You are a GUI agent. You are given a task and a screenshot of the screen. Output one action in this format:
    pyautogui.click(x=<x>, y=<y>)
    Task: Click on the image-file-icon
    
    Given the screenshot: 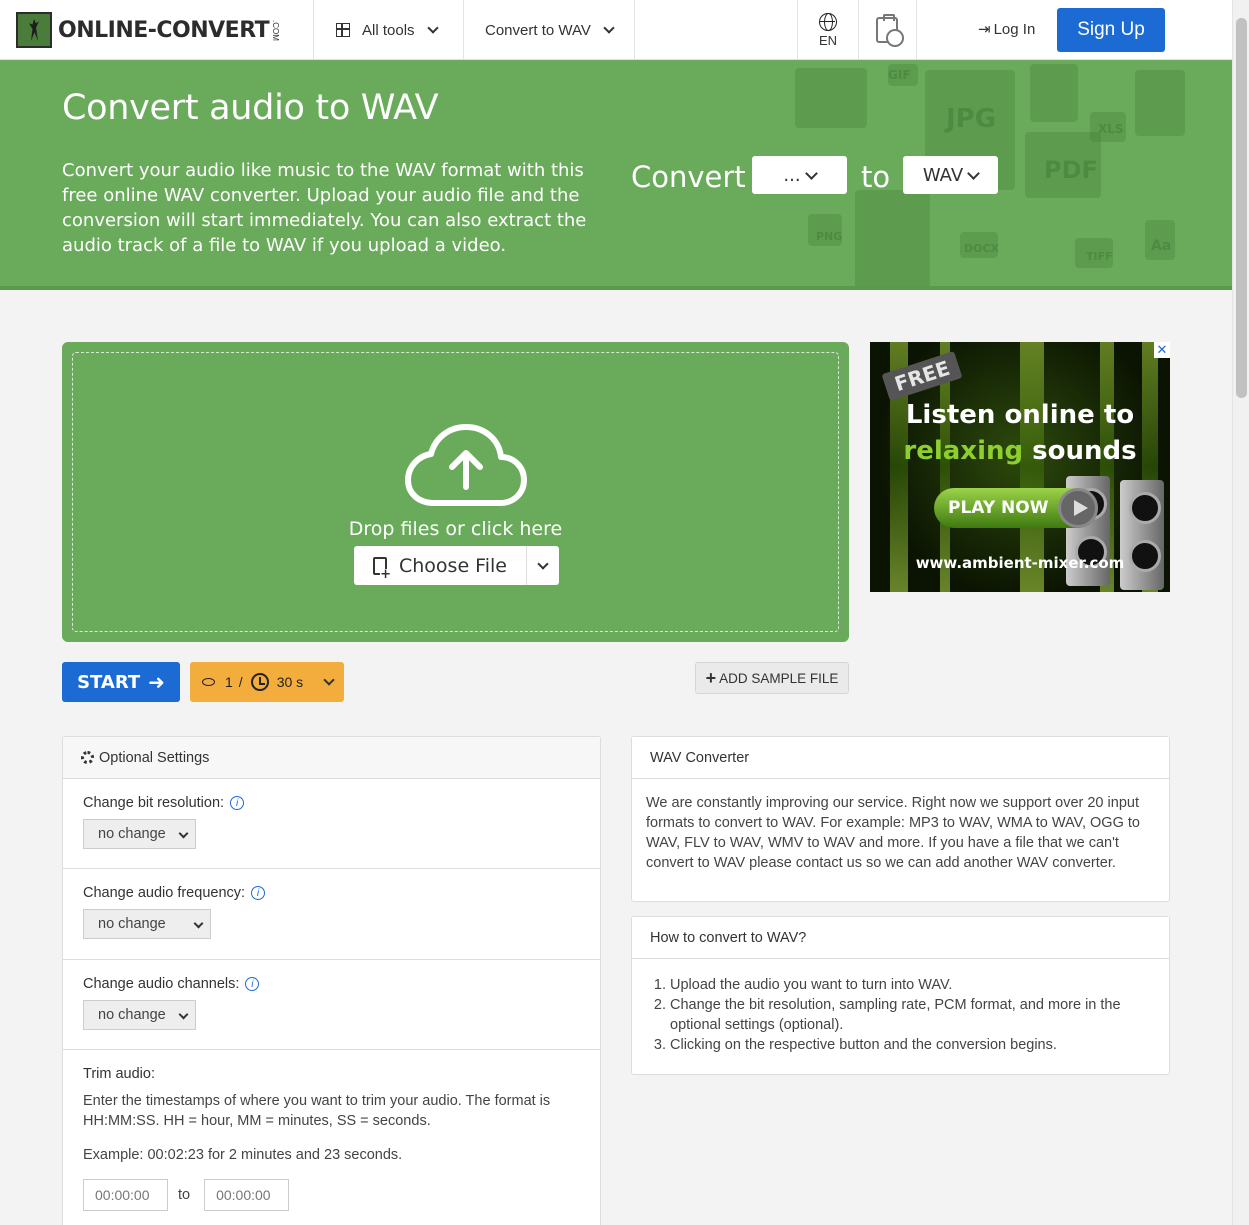 What is the action you would take?
    pyautogui.click(x=1054, y=93)
    